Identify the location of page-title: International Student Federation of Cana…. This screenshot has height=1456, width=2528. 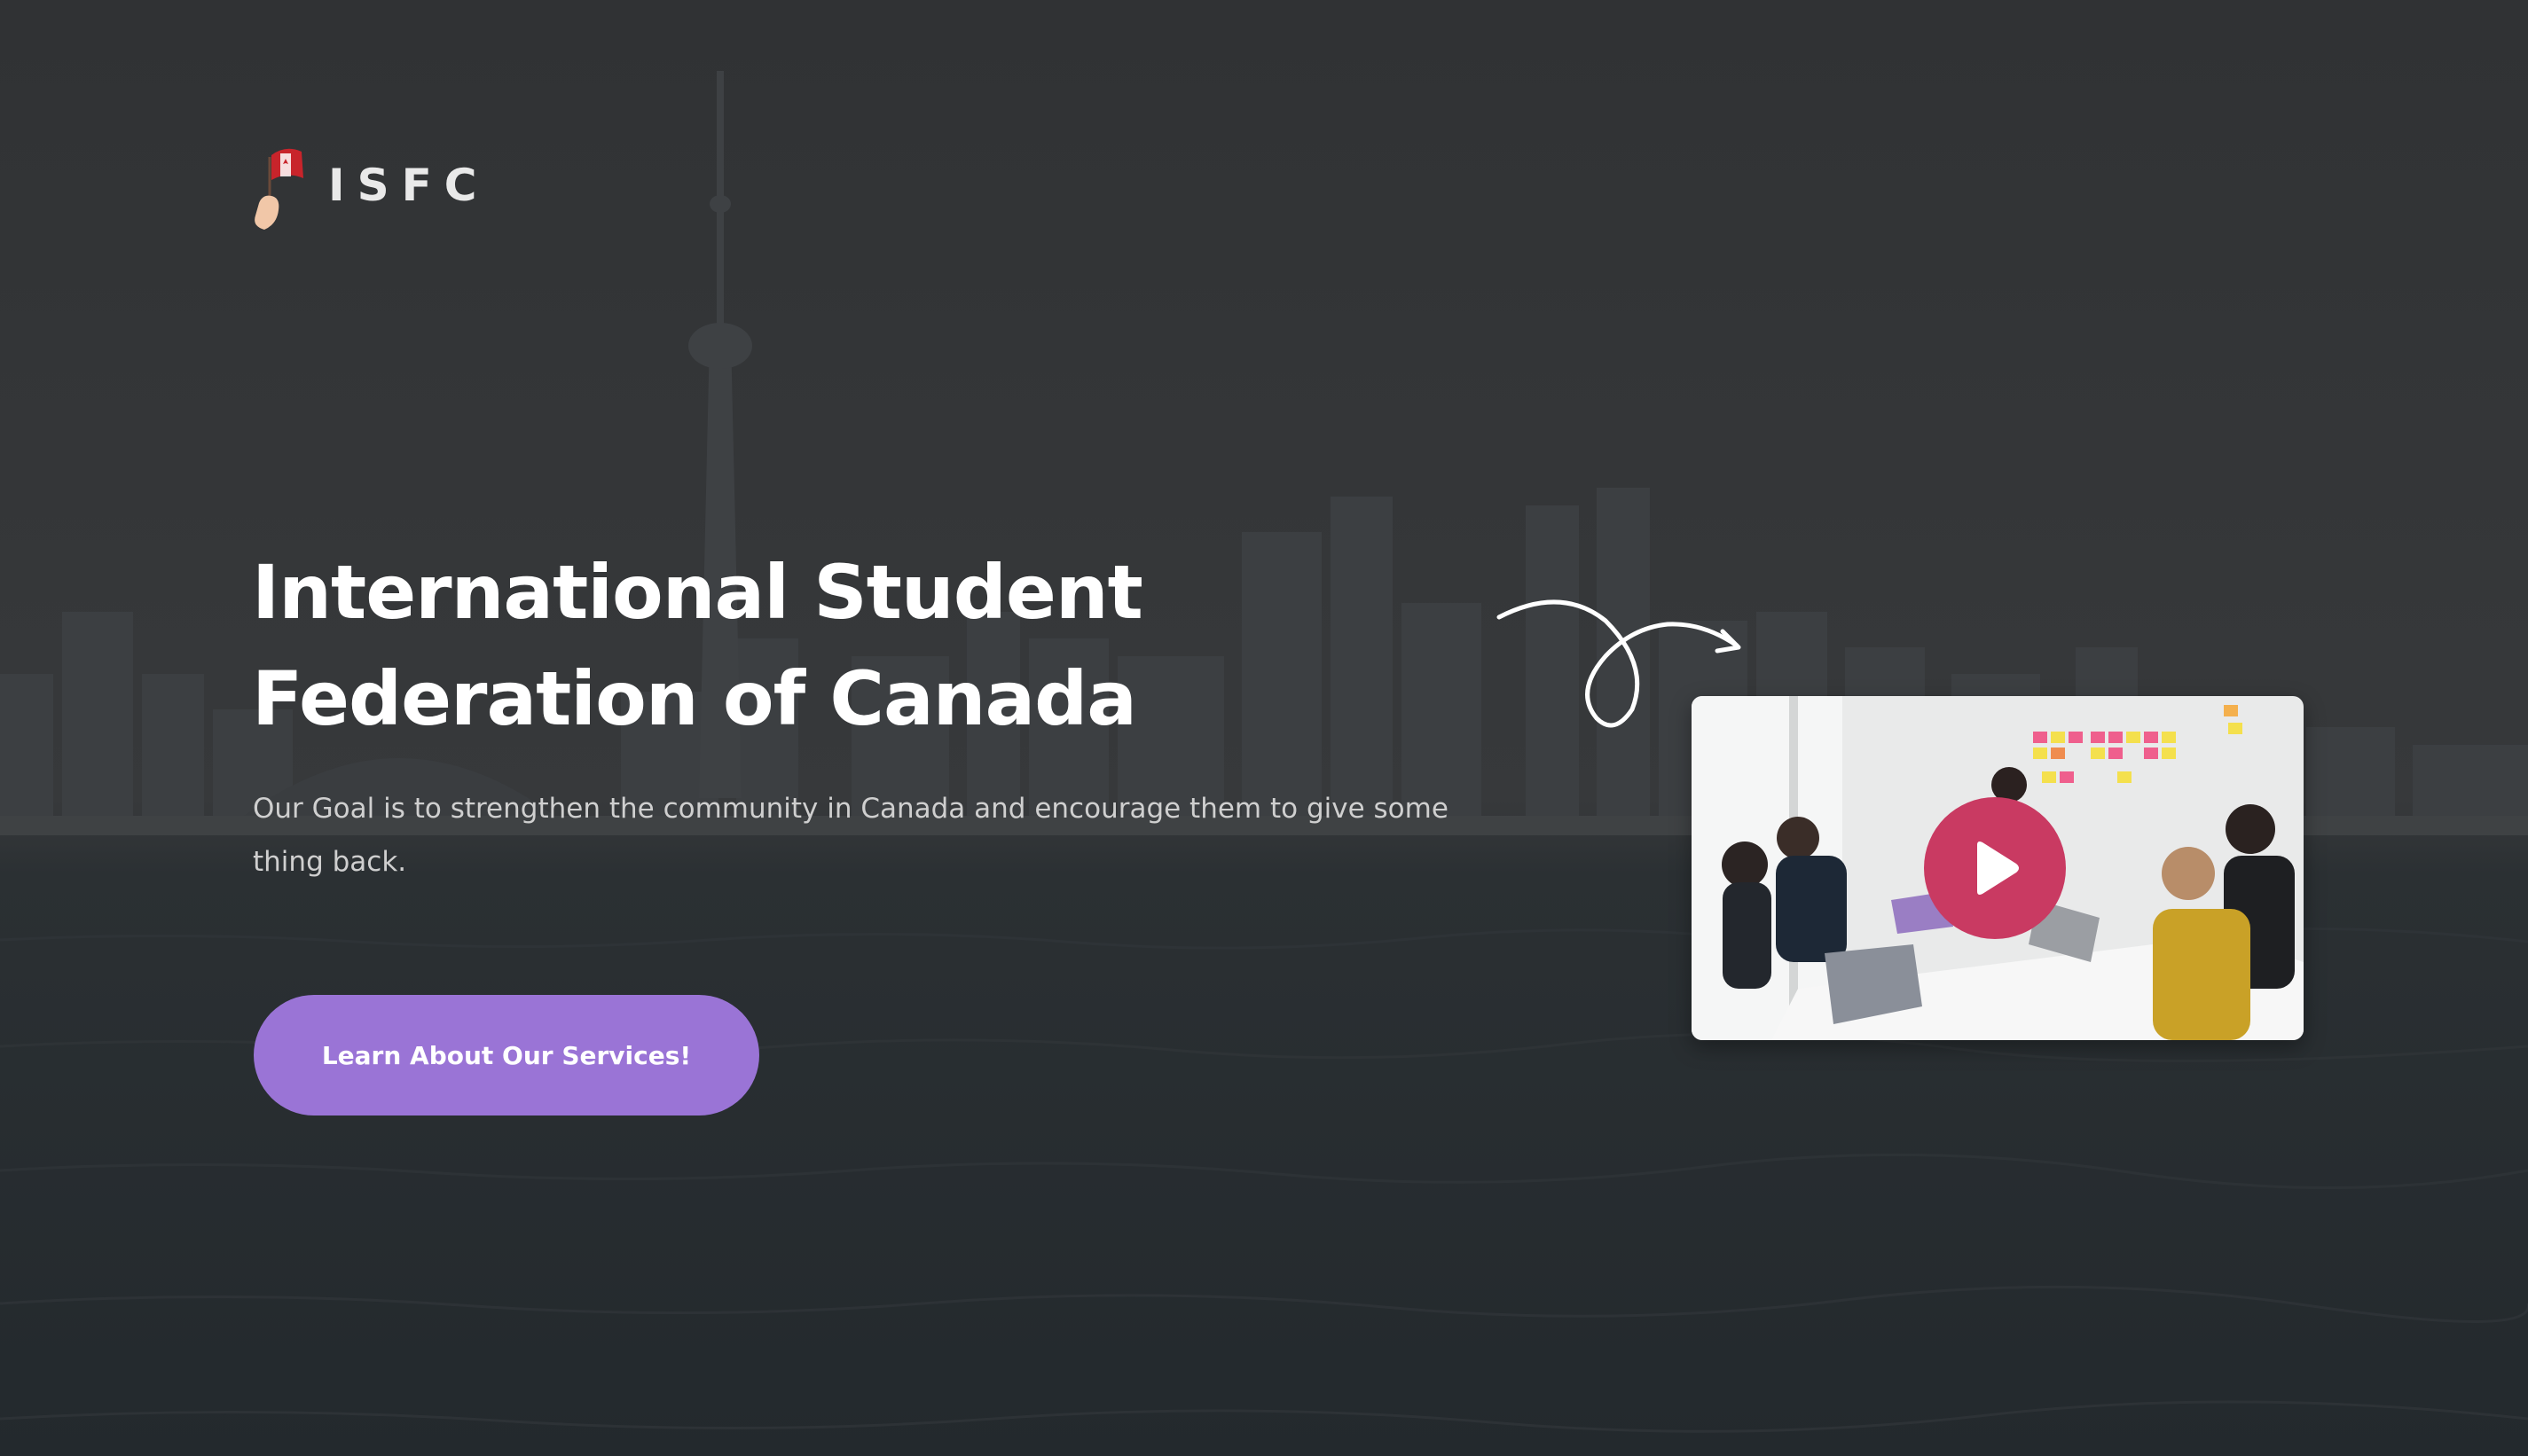
(697, 645).